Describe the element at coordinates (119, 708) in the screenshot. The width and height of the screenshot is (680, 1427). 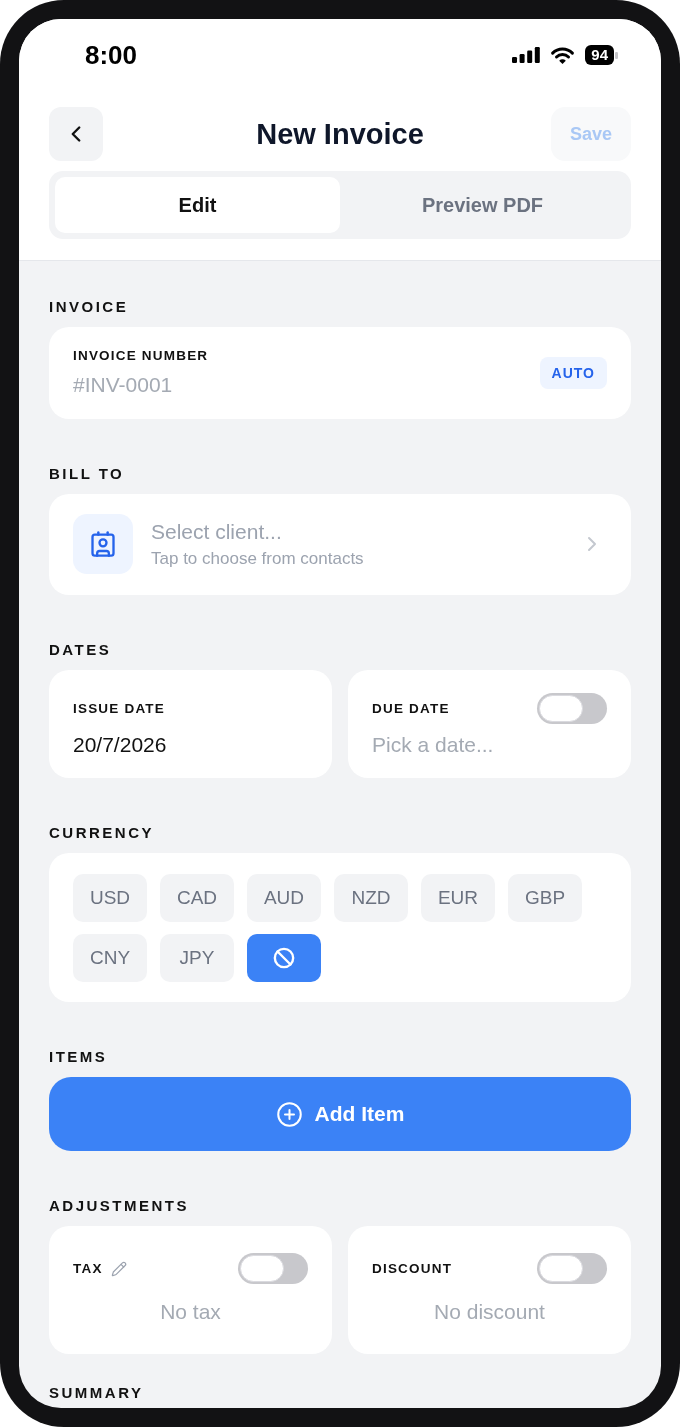
I see `field-label: ISSUE DATE` at that location.